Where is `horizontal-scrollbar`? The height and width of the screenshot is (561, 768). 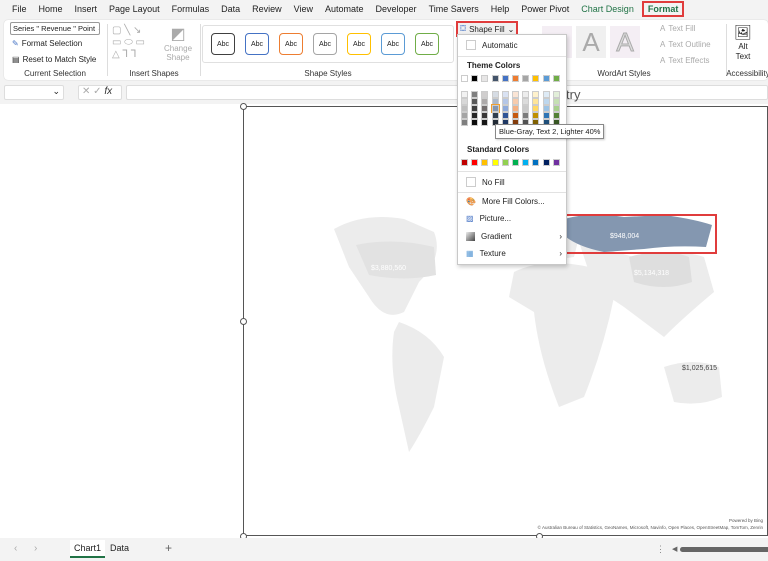 horizontal-scrollbar is located at coordinates (724, 549).